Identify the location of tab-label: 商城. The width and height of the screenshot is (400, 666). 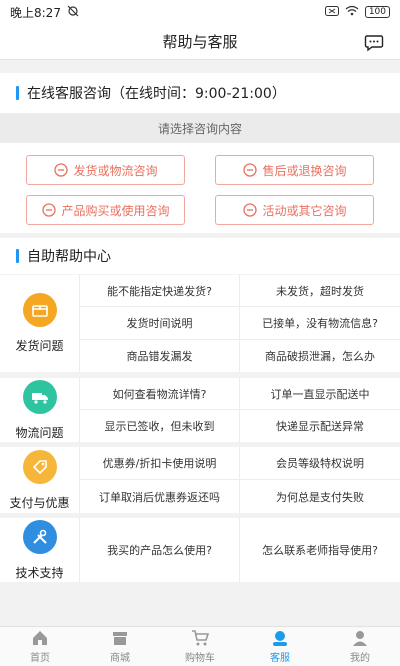
(120, 658).